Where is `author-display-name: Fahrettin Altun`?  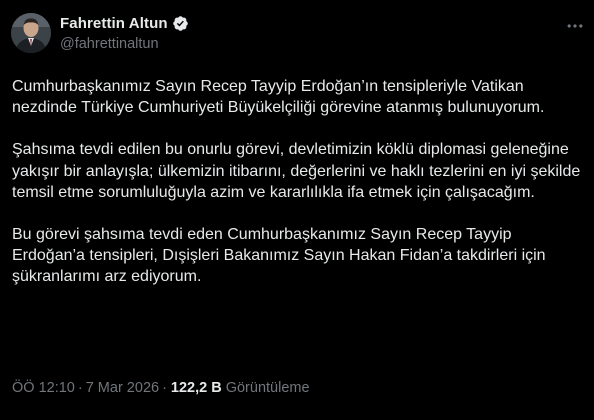
author-display-name: Fahrettin Altun is located at coordinates (114, 23).